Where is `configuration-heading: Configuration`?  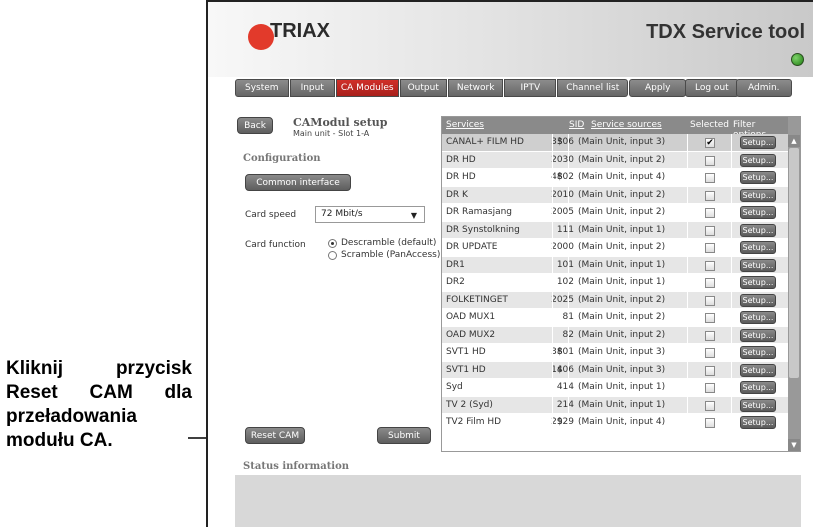 configuration-heading: Configuration is located at coordinates (282, 158).